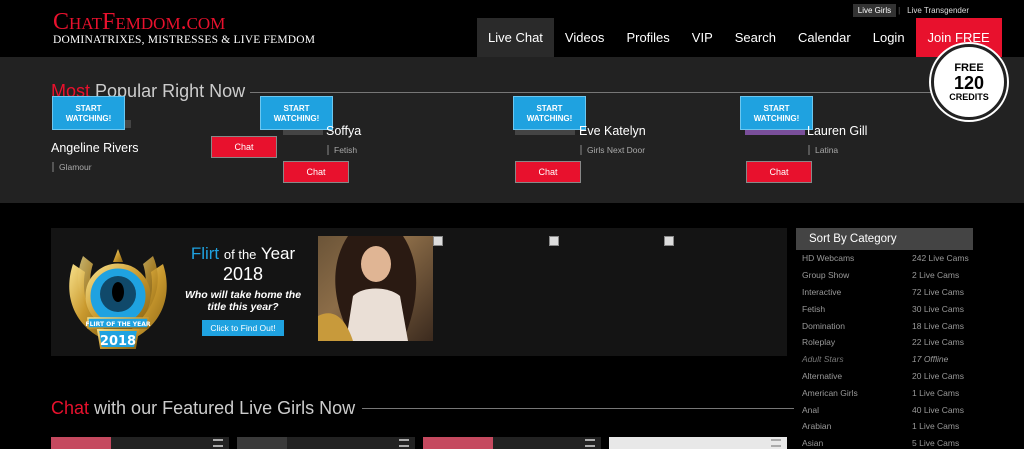 This screenshot has width=1024, height=449. Describe the element at coordinates (240, 254) in the screenshot. I see `of-the-word: of the` at that location.